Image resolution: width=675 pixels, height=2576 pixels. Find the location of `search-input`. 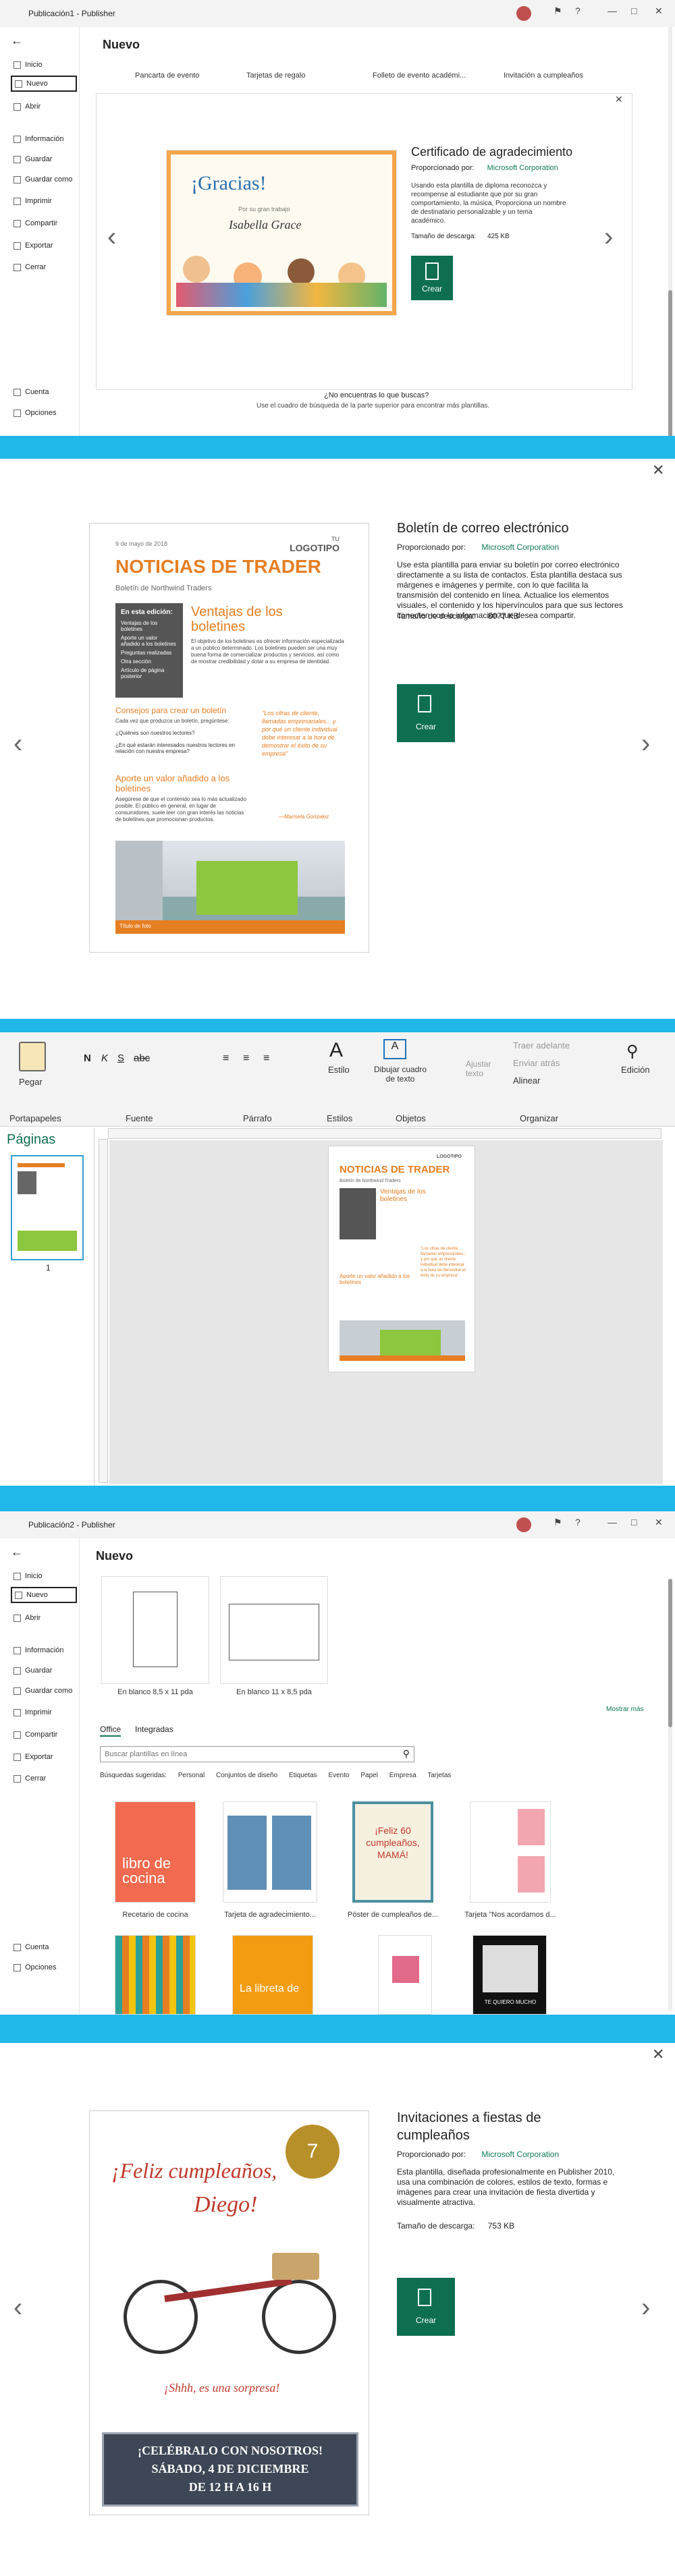

search-input is located at coordinates (242, 1754).